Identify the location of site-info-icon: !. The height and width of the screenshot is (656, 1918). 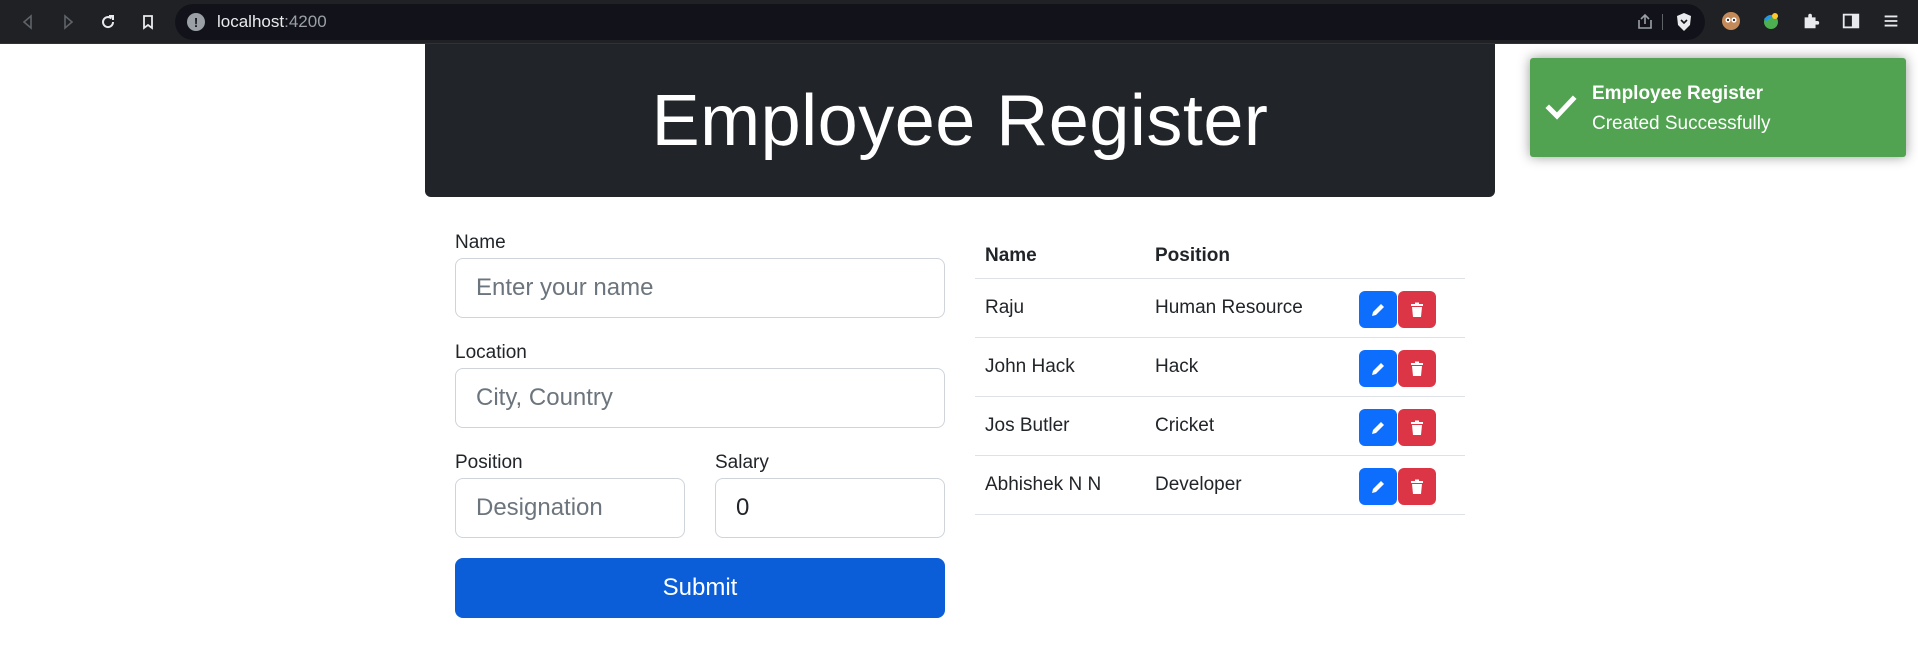
(196, 22).